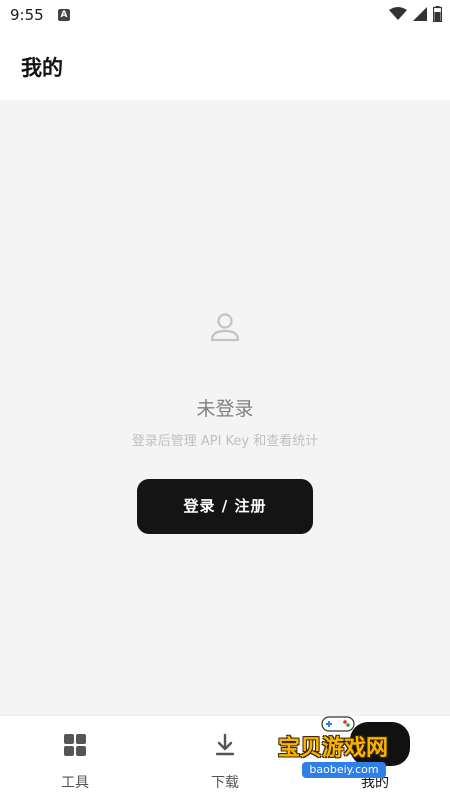  Describe the element at coordinates (420, 14) in the screenshot. I see `cellular-icon` at that location.